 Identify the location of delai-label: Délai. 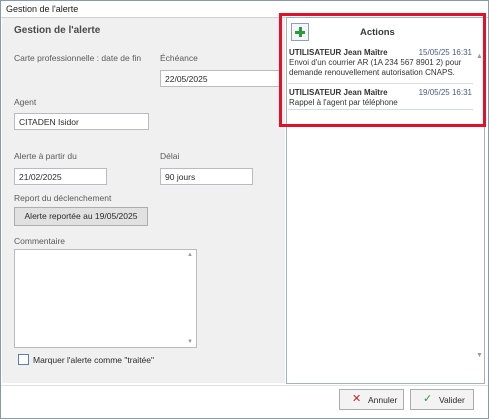
(170, 156).